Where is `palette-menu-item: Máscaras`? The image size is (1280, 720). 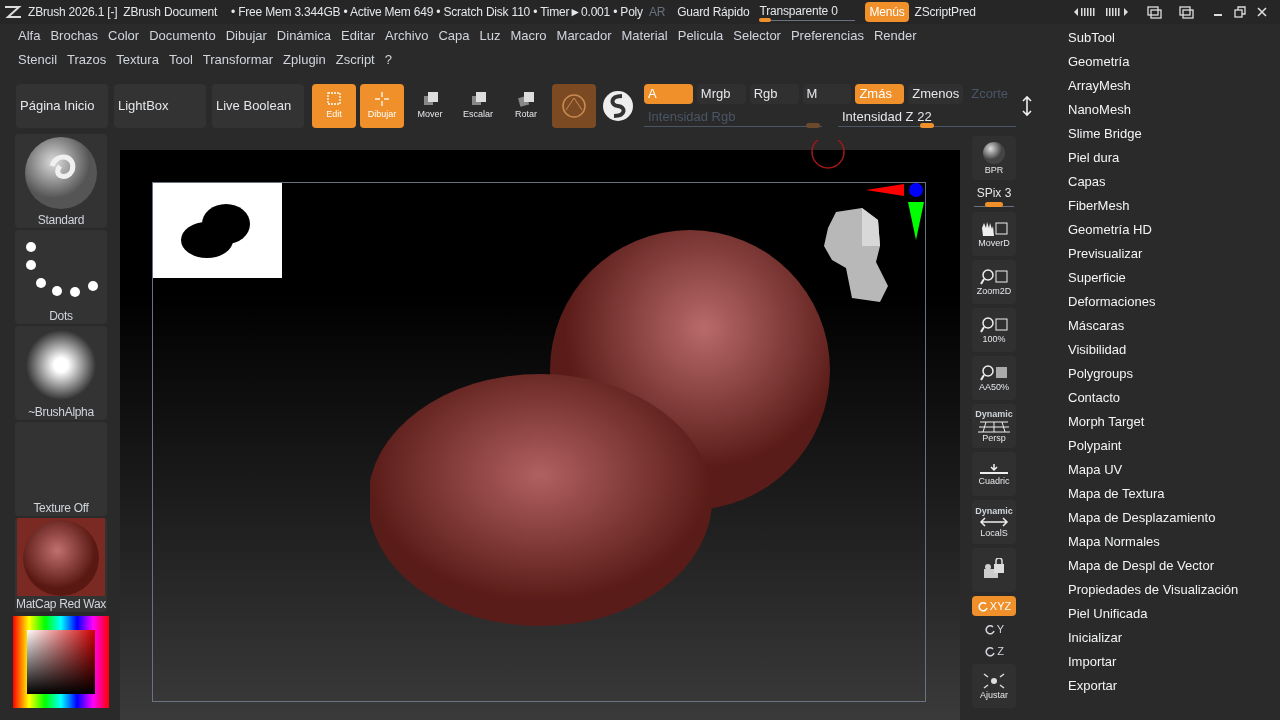 palette-menu-item: Máscaras is located at coordinates (1174, 326).